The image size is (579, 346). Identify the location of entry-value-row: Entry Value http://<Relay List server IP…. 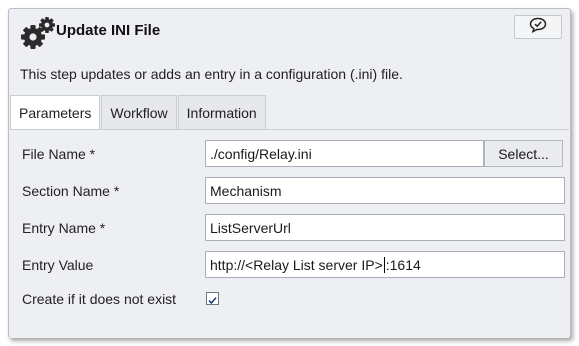
(289, 265).